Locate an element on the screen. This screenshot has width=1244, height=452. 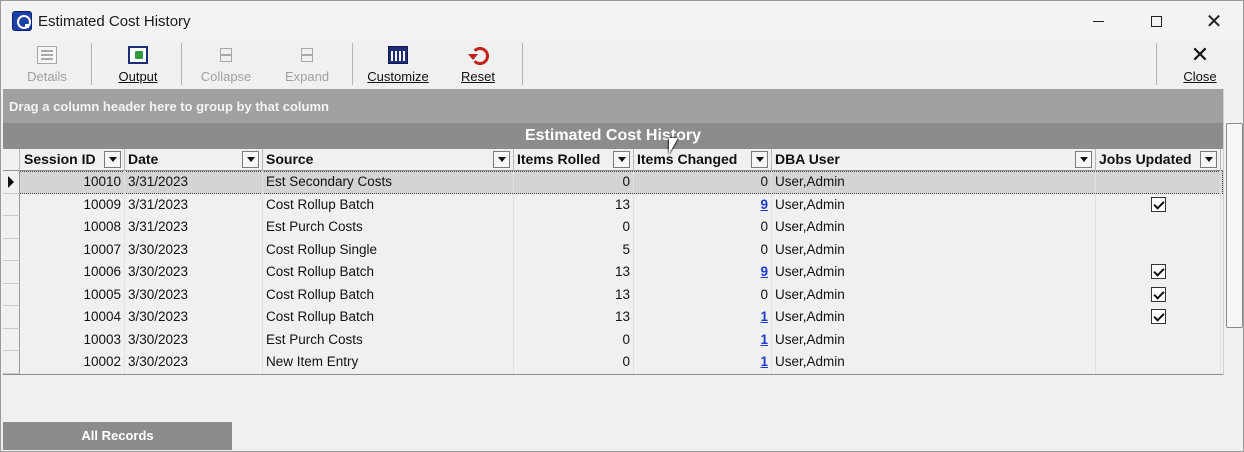
cell-session-id: 10006 is located at coordinates (73, 272).